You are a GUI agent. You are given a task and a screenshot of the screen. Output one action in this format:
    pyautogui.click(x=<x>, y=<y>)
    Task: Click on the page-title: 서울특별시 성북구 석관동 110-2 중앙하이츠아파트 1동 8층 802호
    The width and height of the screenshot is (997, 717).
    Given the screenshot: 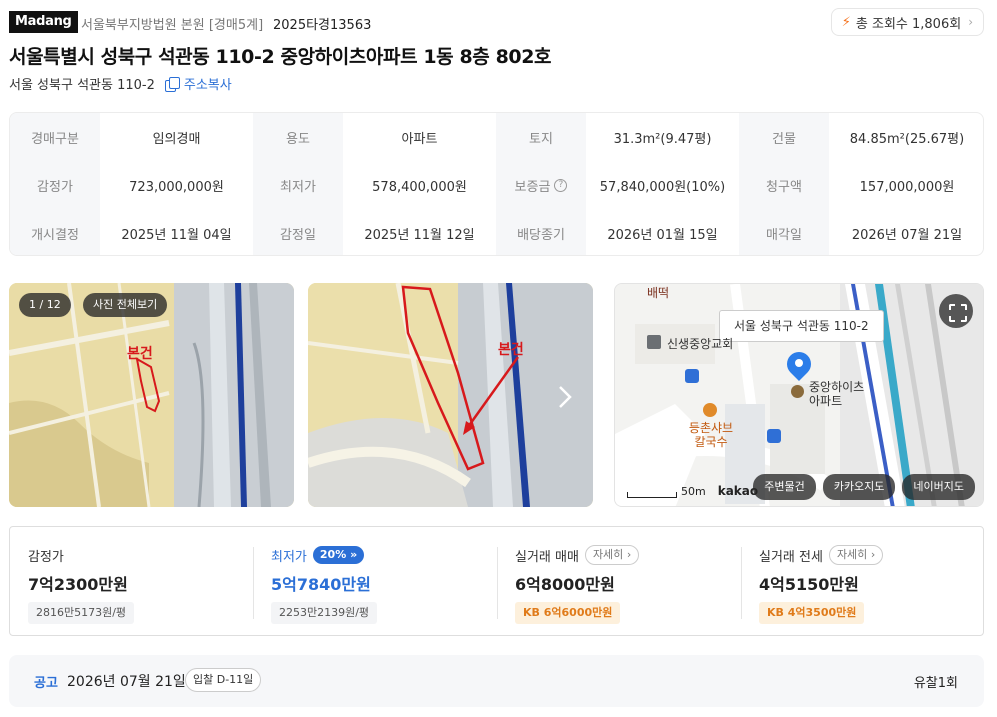 What is the action you would take?
    pyautogui.click(x=280, y=57)
    